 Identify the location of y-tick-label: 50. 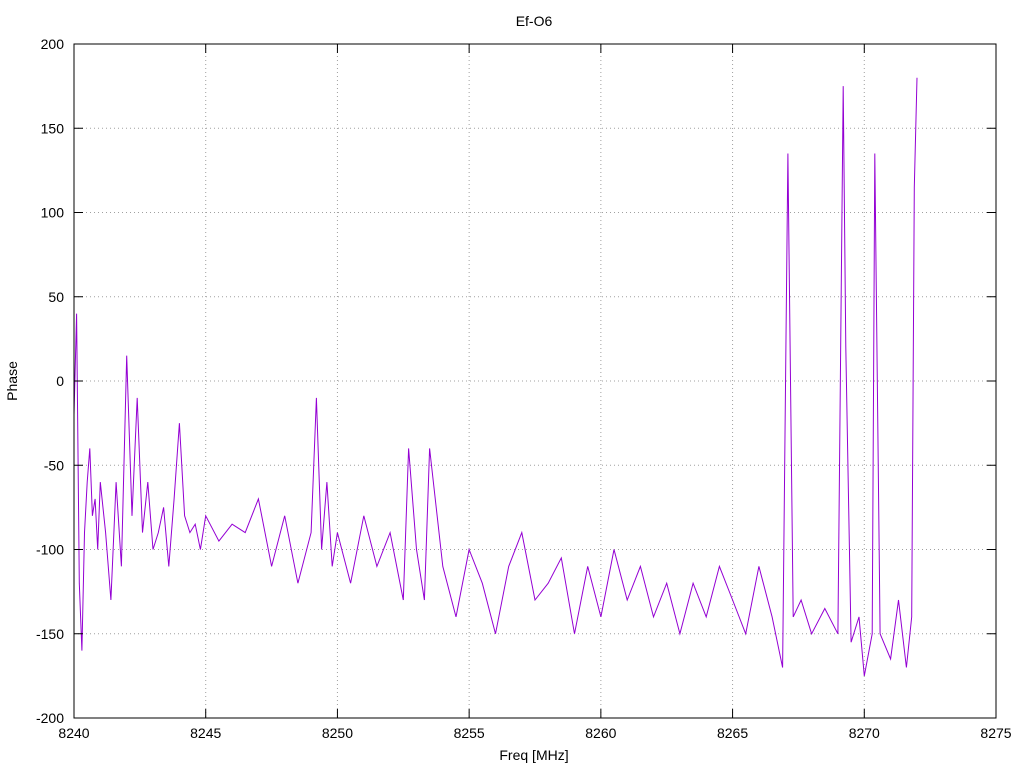
(56, 297).